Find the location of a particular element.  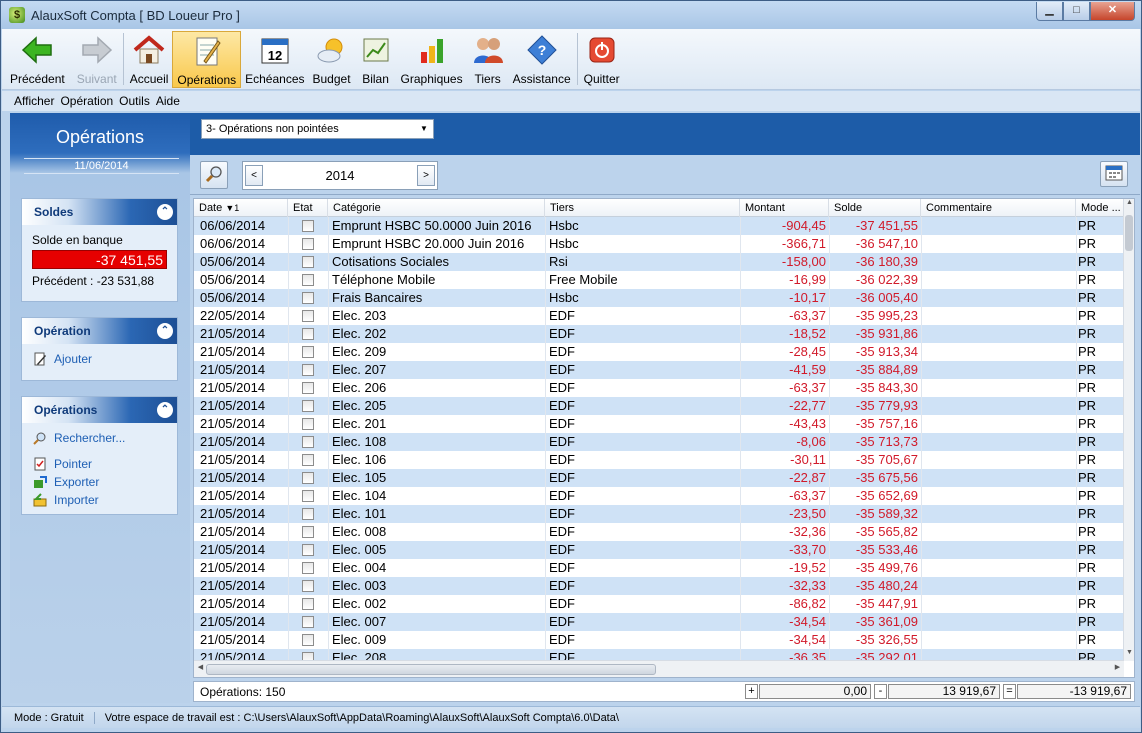

table-row: 21/05/2014 Elec. 002 EDF -86,82 -35 447,91 PR is located at coordinates (659, 604).